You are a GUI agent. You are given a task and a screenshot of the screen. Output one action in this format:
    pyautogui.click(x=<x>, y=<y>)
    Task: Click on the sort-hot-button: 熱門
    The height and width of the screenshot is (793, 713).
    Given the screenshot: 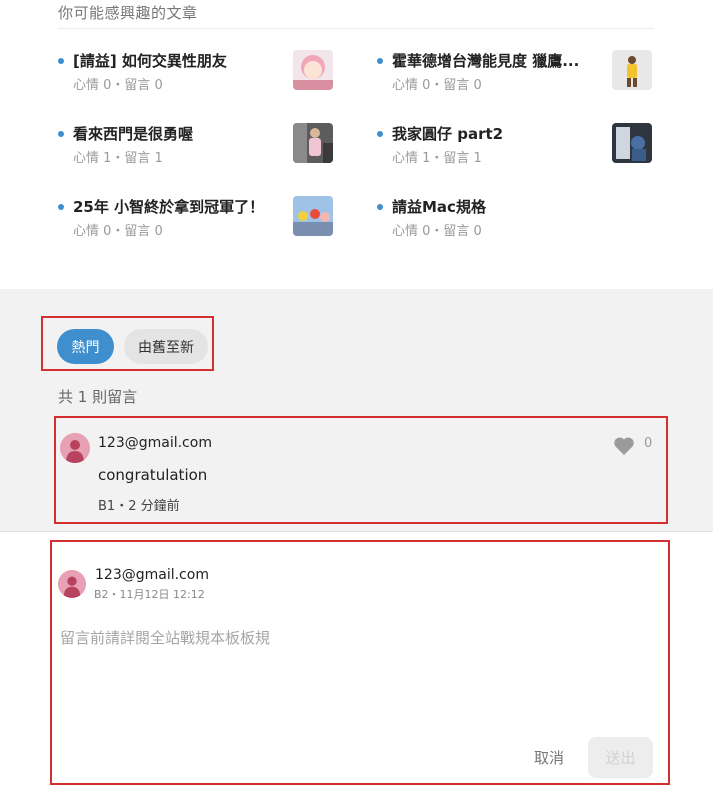 What is the action you would take?
    pyautogui.click(x=85, y=346)
    